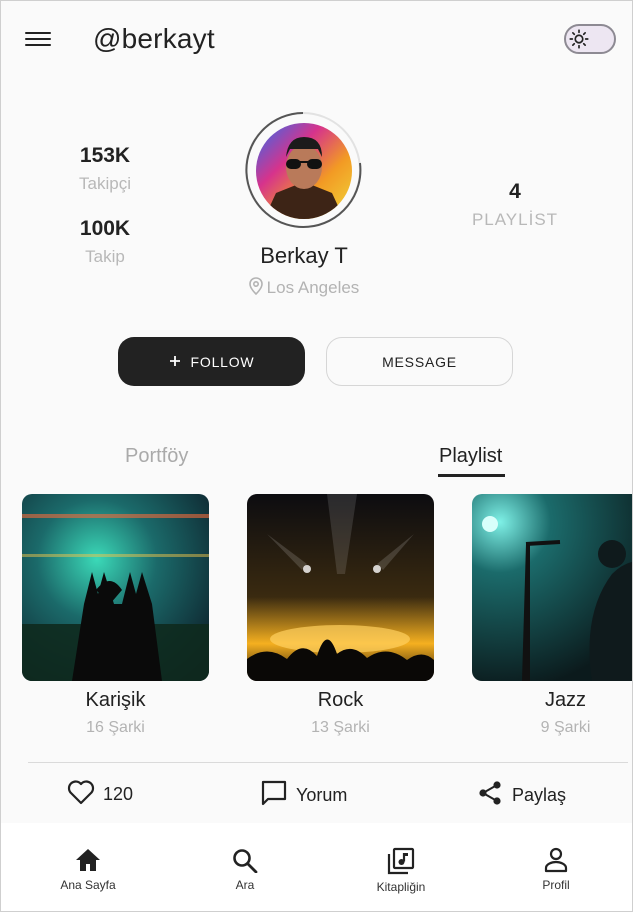 The width and height of the screenshot is (633, 912). I want to click on message-button: MESSAGE, so click(419, 361).